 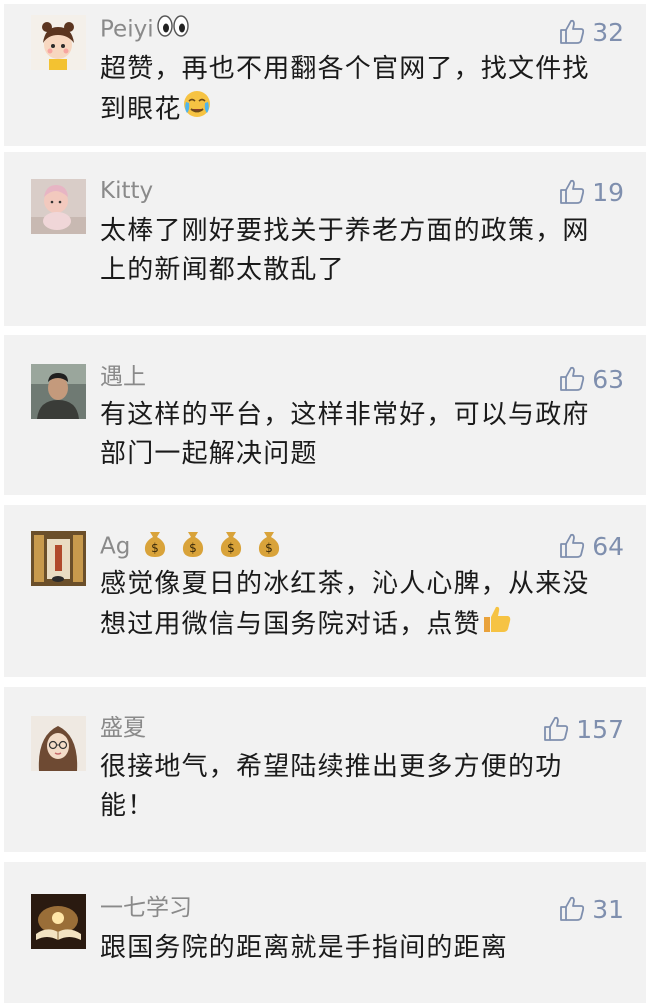 I want to click on man-photo-icon, so click(x=58, y=391).